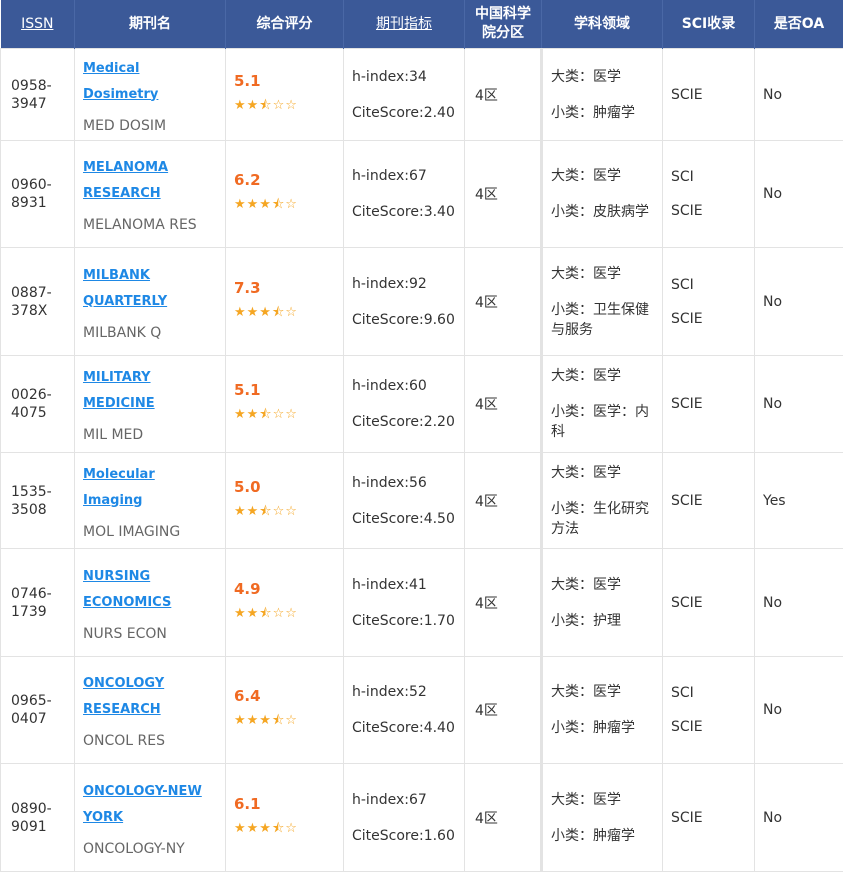 Image resolution: width=843 pixels, height=872 pixels. I want to click on subject-cell: 大类：医学小类：肿瘤学, so click(602, 95).